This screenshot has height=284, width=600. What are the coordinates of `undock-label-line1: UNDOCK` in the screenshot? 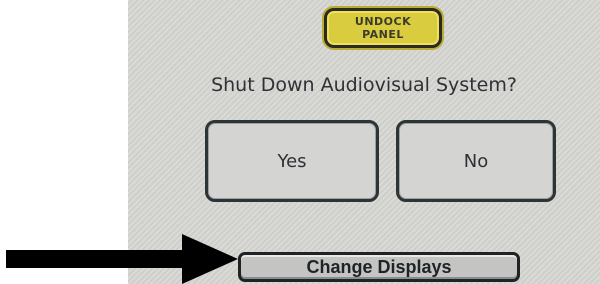 It's located at (383, 21).